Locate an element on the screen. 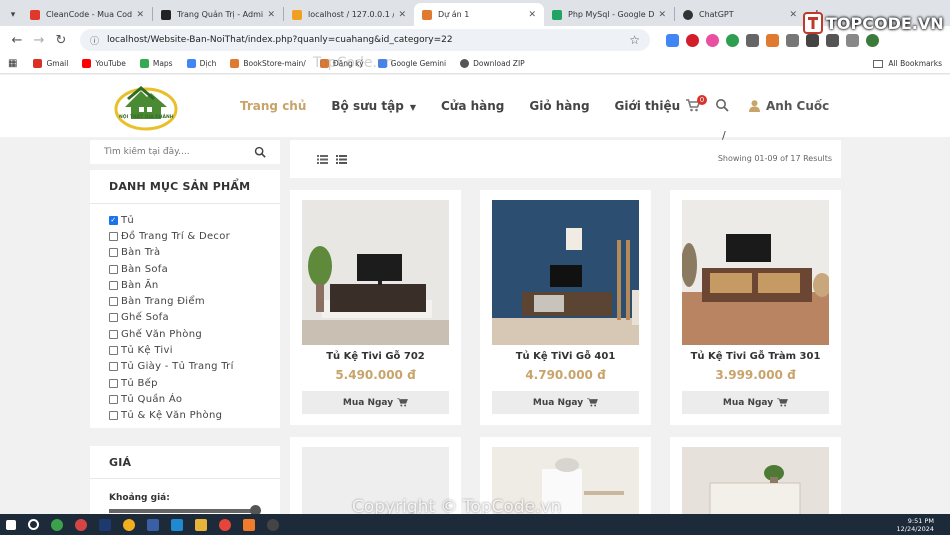  category-item: Ghế Văn Phòng is located at coordinates (185, 334).